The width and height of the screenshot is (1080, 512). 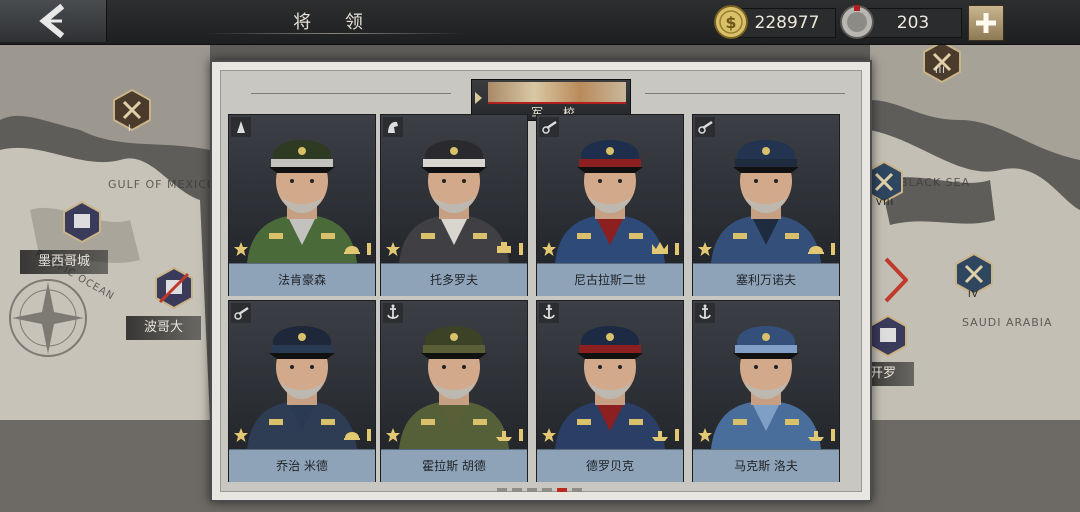 What do you see at coordinates (557, 92) in the screenshot?
I see `tab-banner-image` at bounding box center [557, 92].